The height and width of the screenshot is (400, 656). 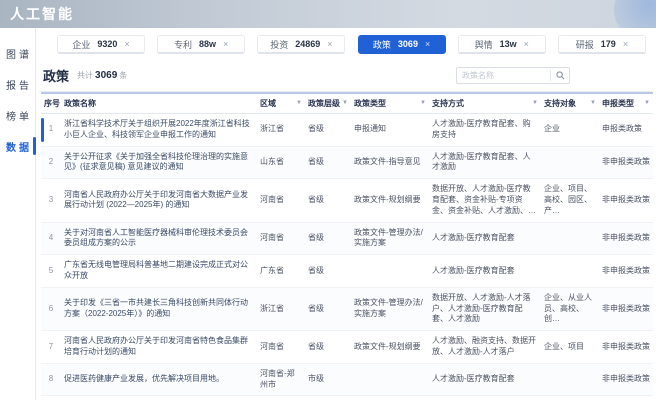 What do you see at coordinates (328, 380) in the screenshot?
I see `cell-level: 市级` at bounding box center [328, 380].